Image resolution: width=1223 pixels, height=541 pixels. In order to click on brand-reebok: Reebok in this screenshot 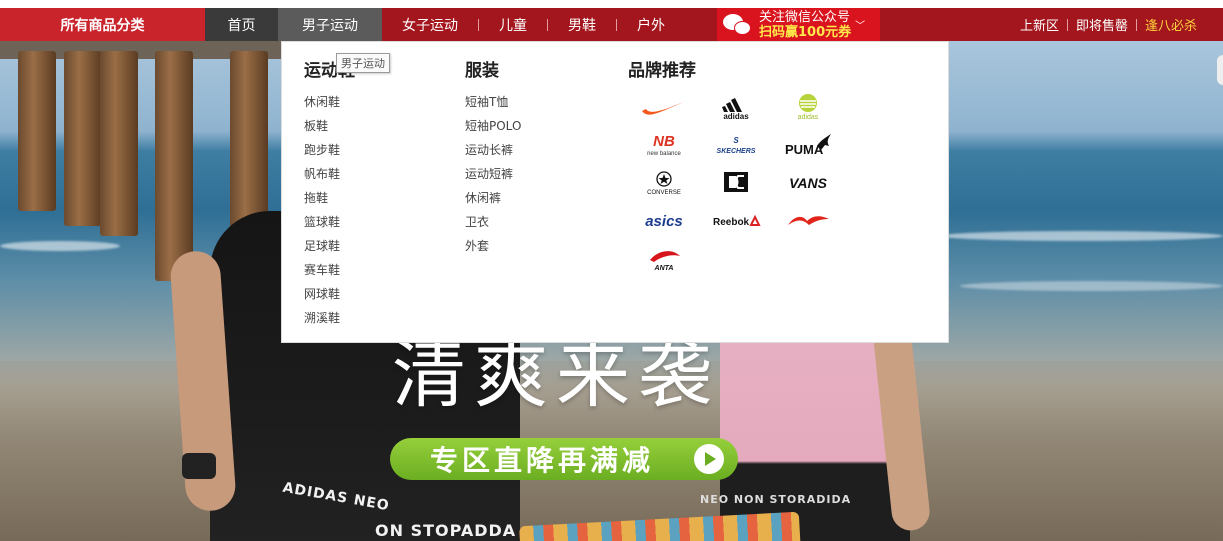, I will do `click(736, 221)`.